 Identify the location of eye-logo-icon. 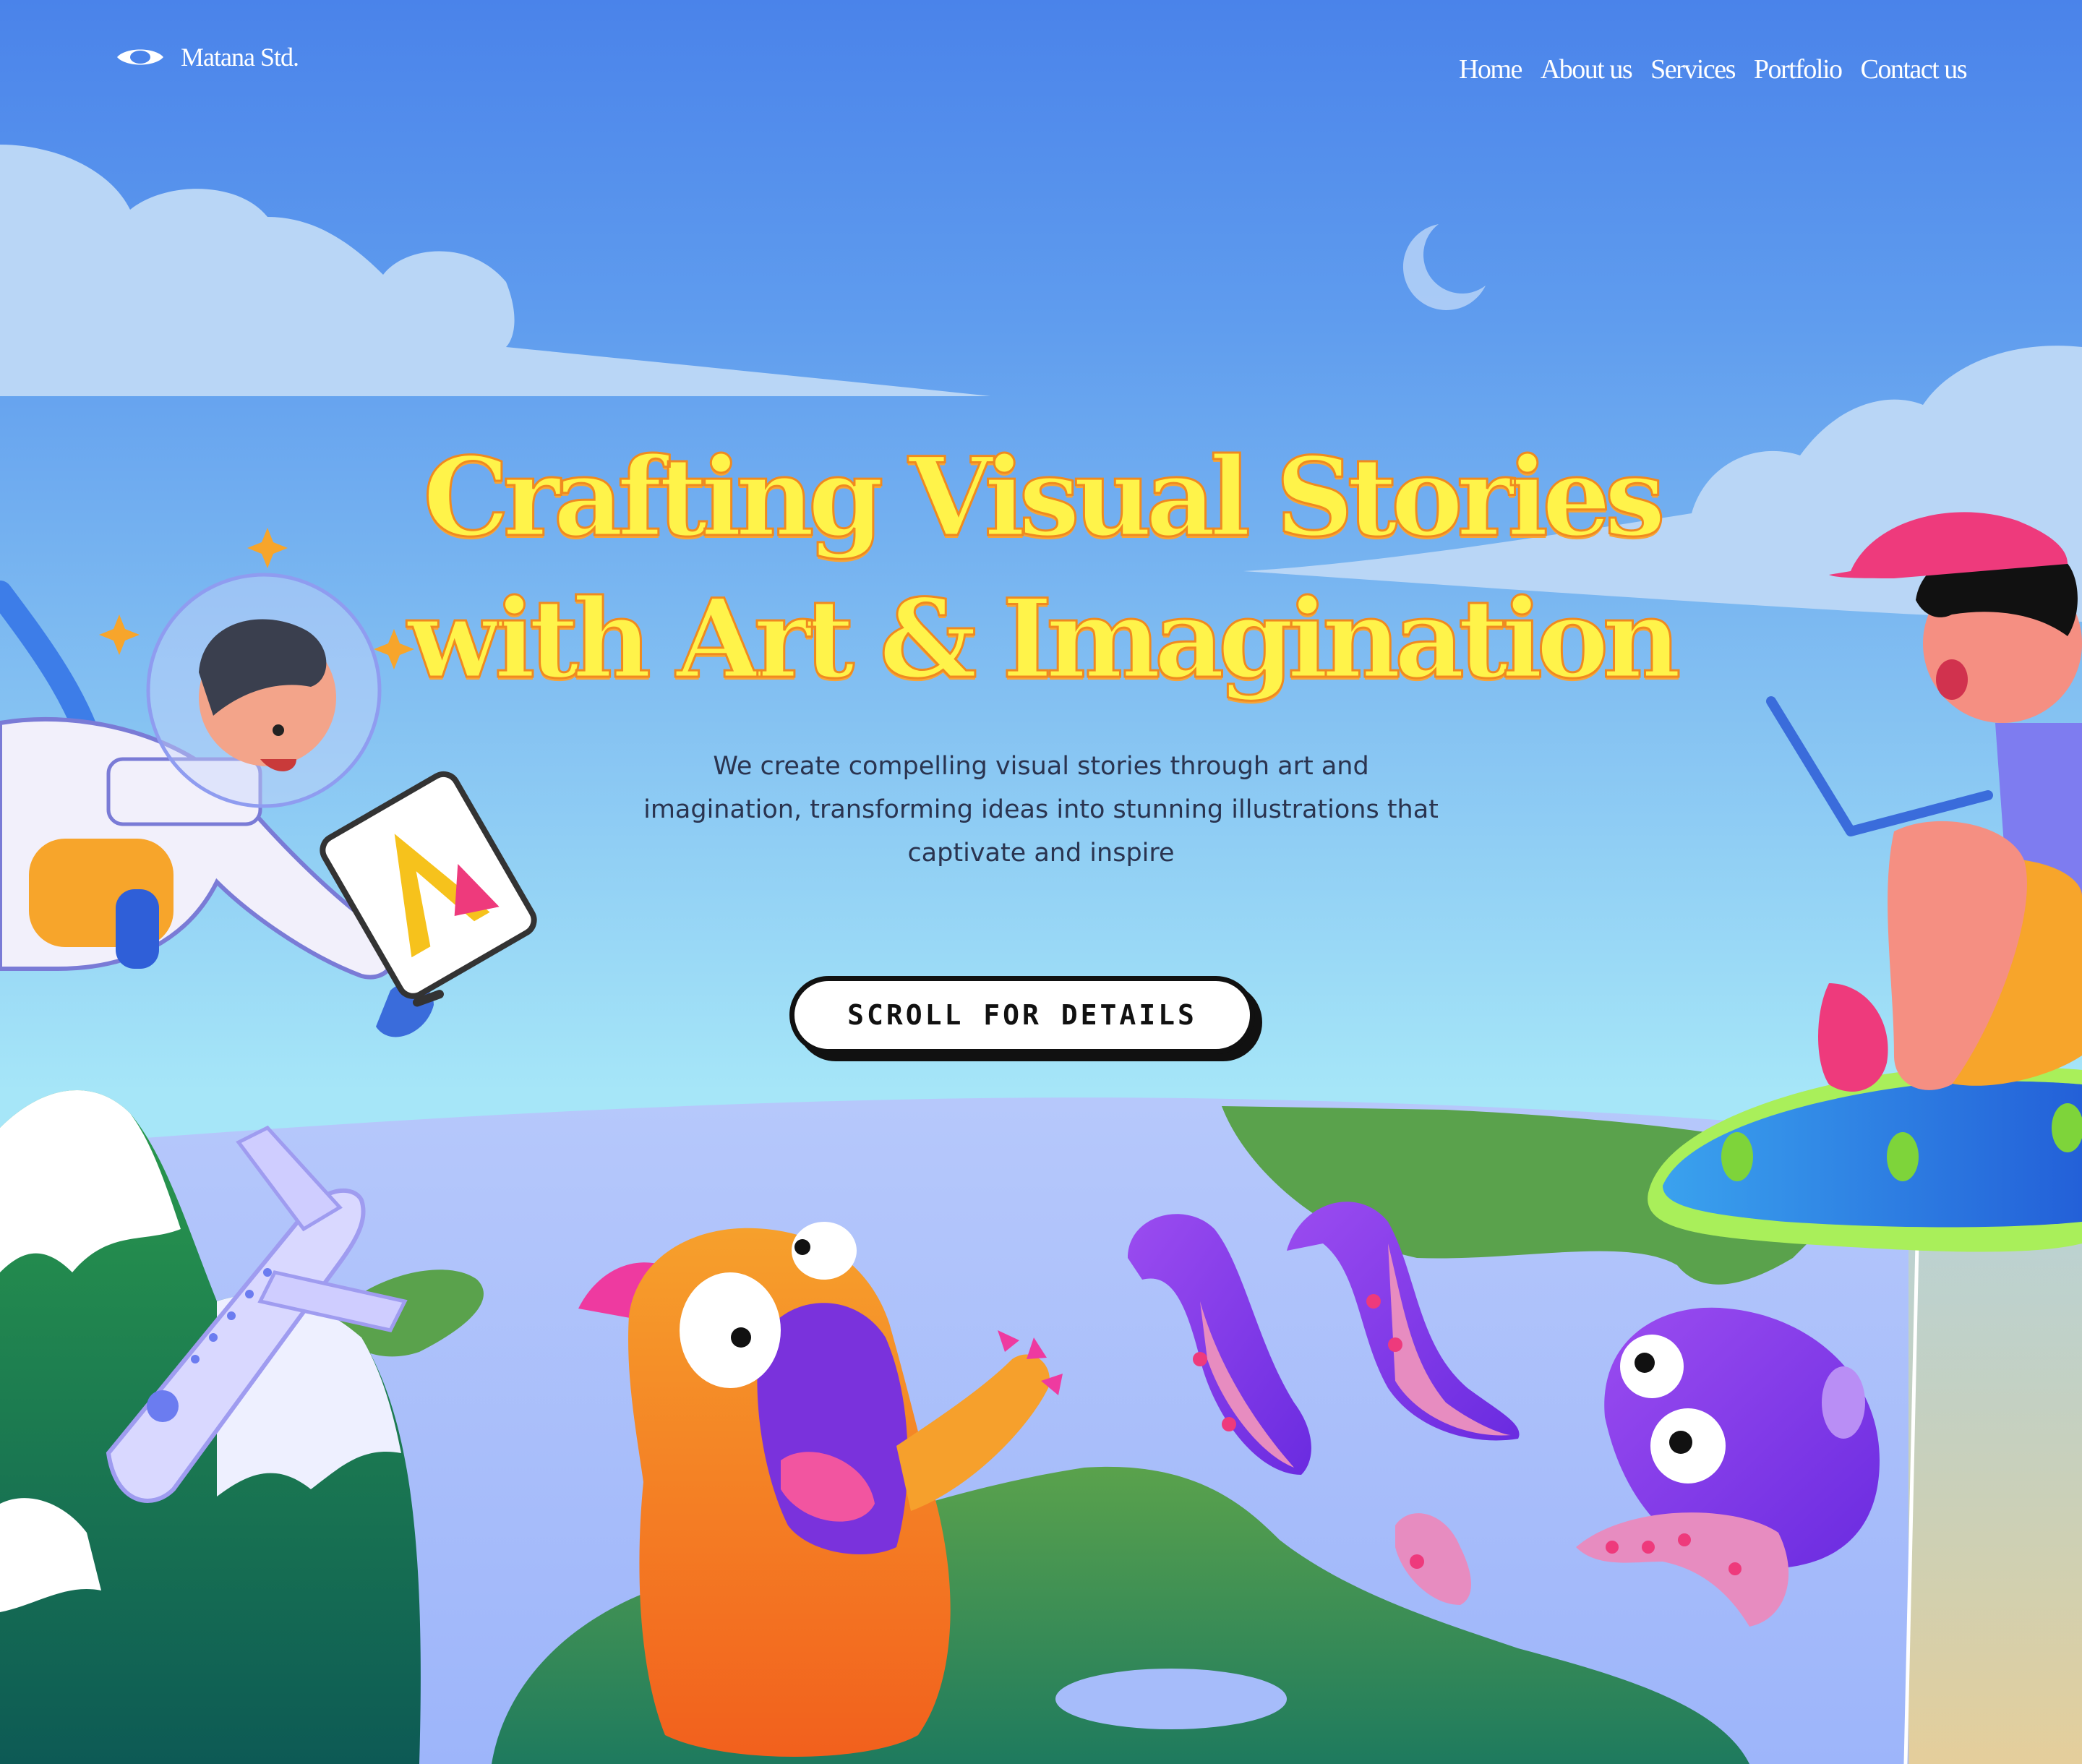
(140, 57).